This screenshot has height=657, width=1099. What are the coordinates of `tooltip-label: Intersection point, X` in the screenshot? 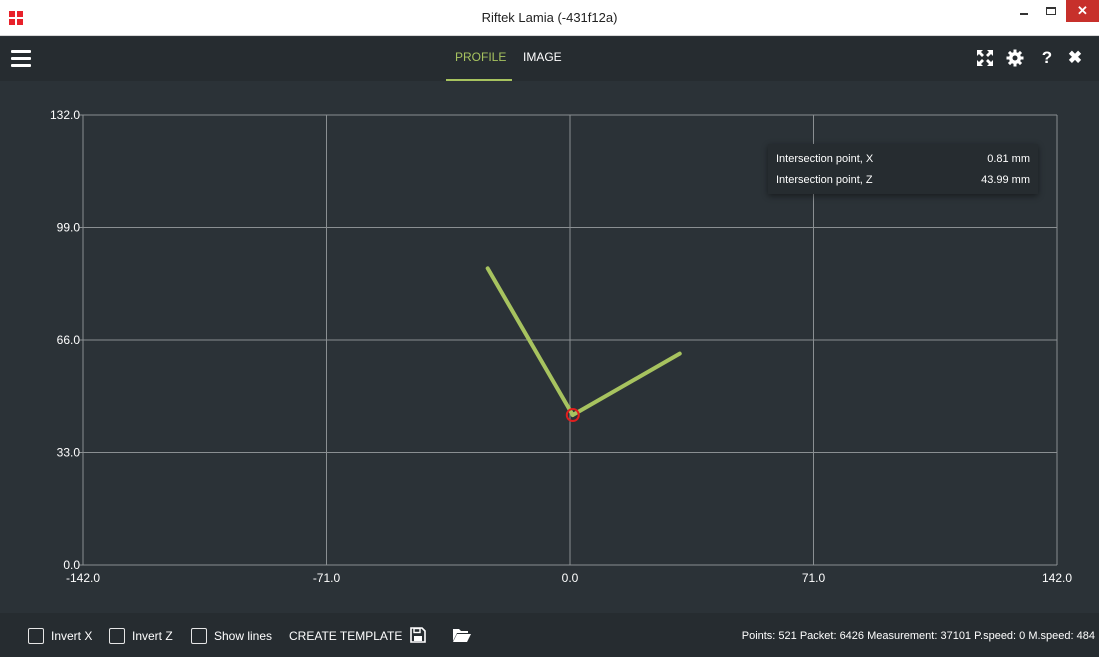 It's located at (825, 158).